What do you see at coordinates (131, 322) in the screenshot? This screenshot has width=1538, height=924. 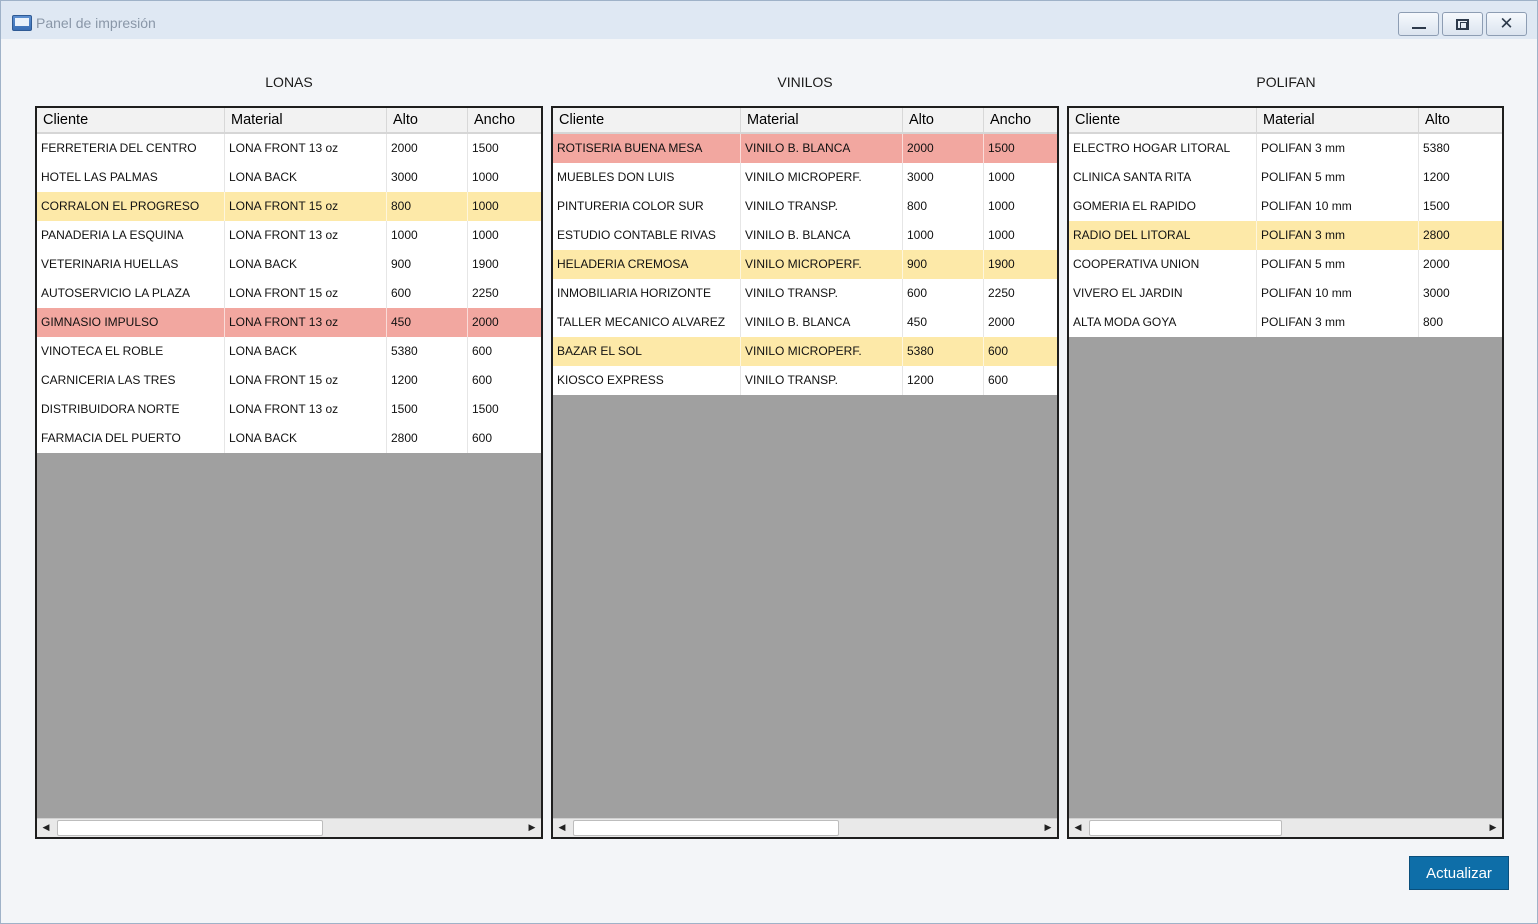 I see `cell-cliente: GIMNASIO IMPULSO` at bounding box center [131, 322].